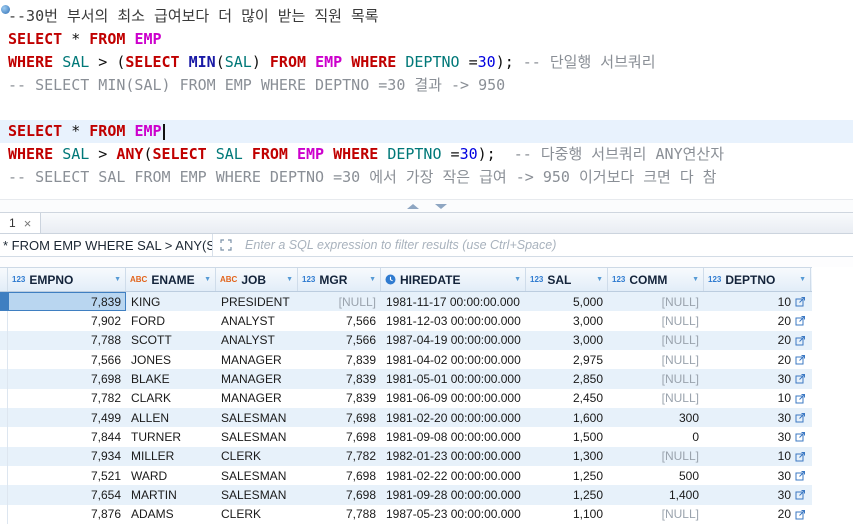 The width and height of the screenshot is (853, 524). I want to click on cell-hiredate: 1981-06-09 00:00:00.000, so click(453, 398).